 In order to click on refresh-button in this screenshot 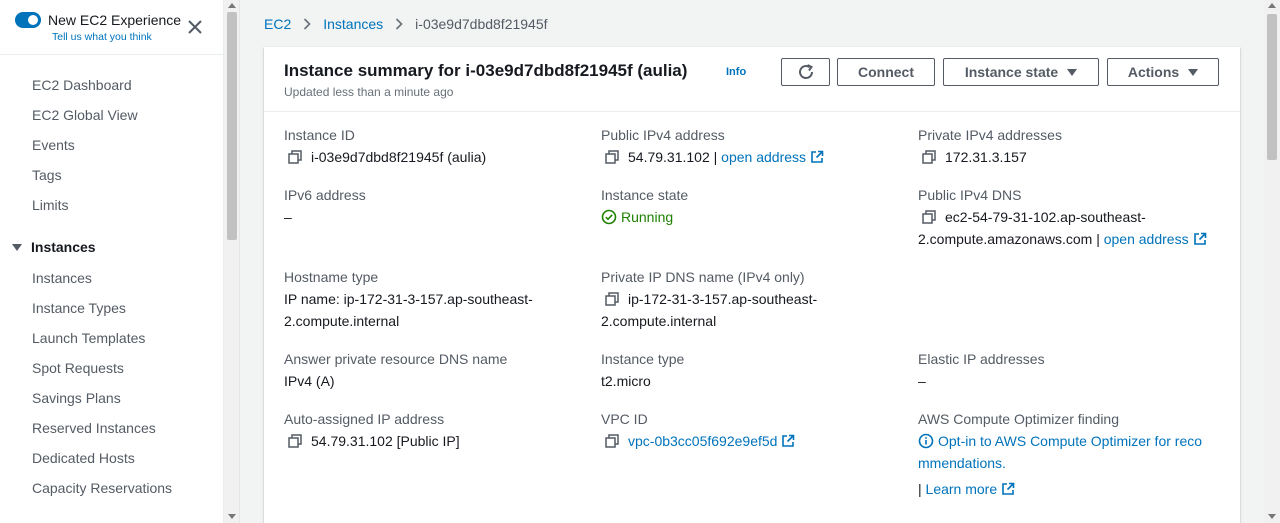, I will do `click(805, 72)`.